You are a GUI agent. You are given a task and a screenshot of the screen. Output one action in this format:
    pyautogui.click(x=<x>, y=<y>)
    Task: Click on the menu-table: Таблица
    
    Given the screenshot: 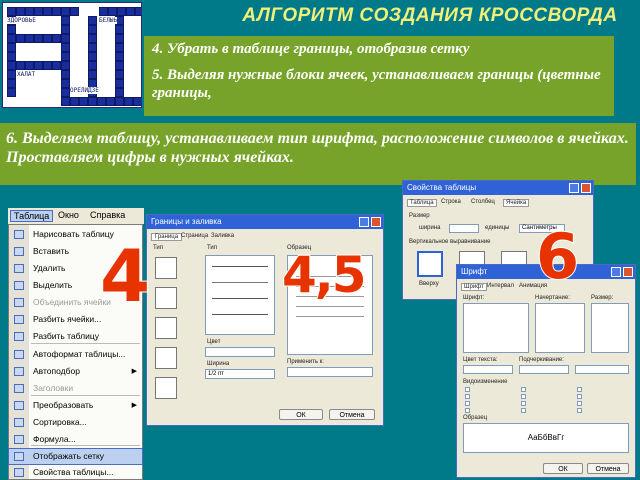 What is the action you would take?
    pyautogui.click(x=32, y=216)
    